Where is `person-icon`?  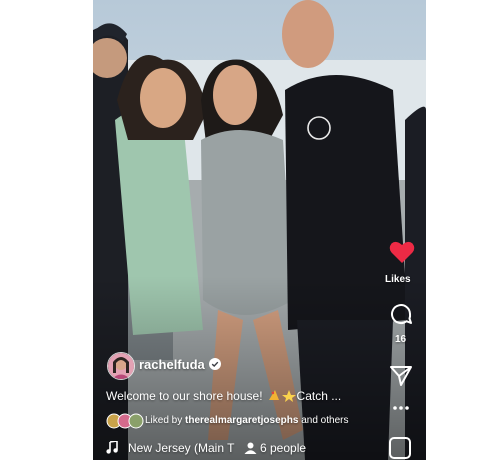 person-icon is located at coordinates (250, 448).